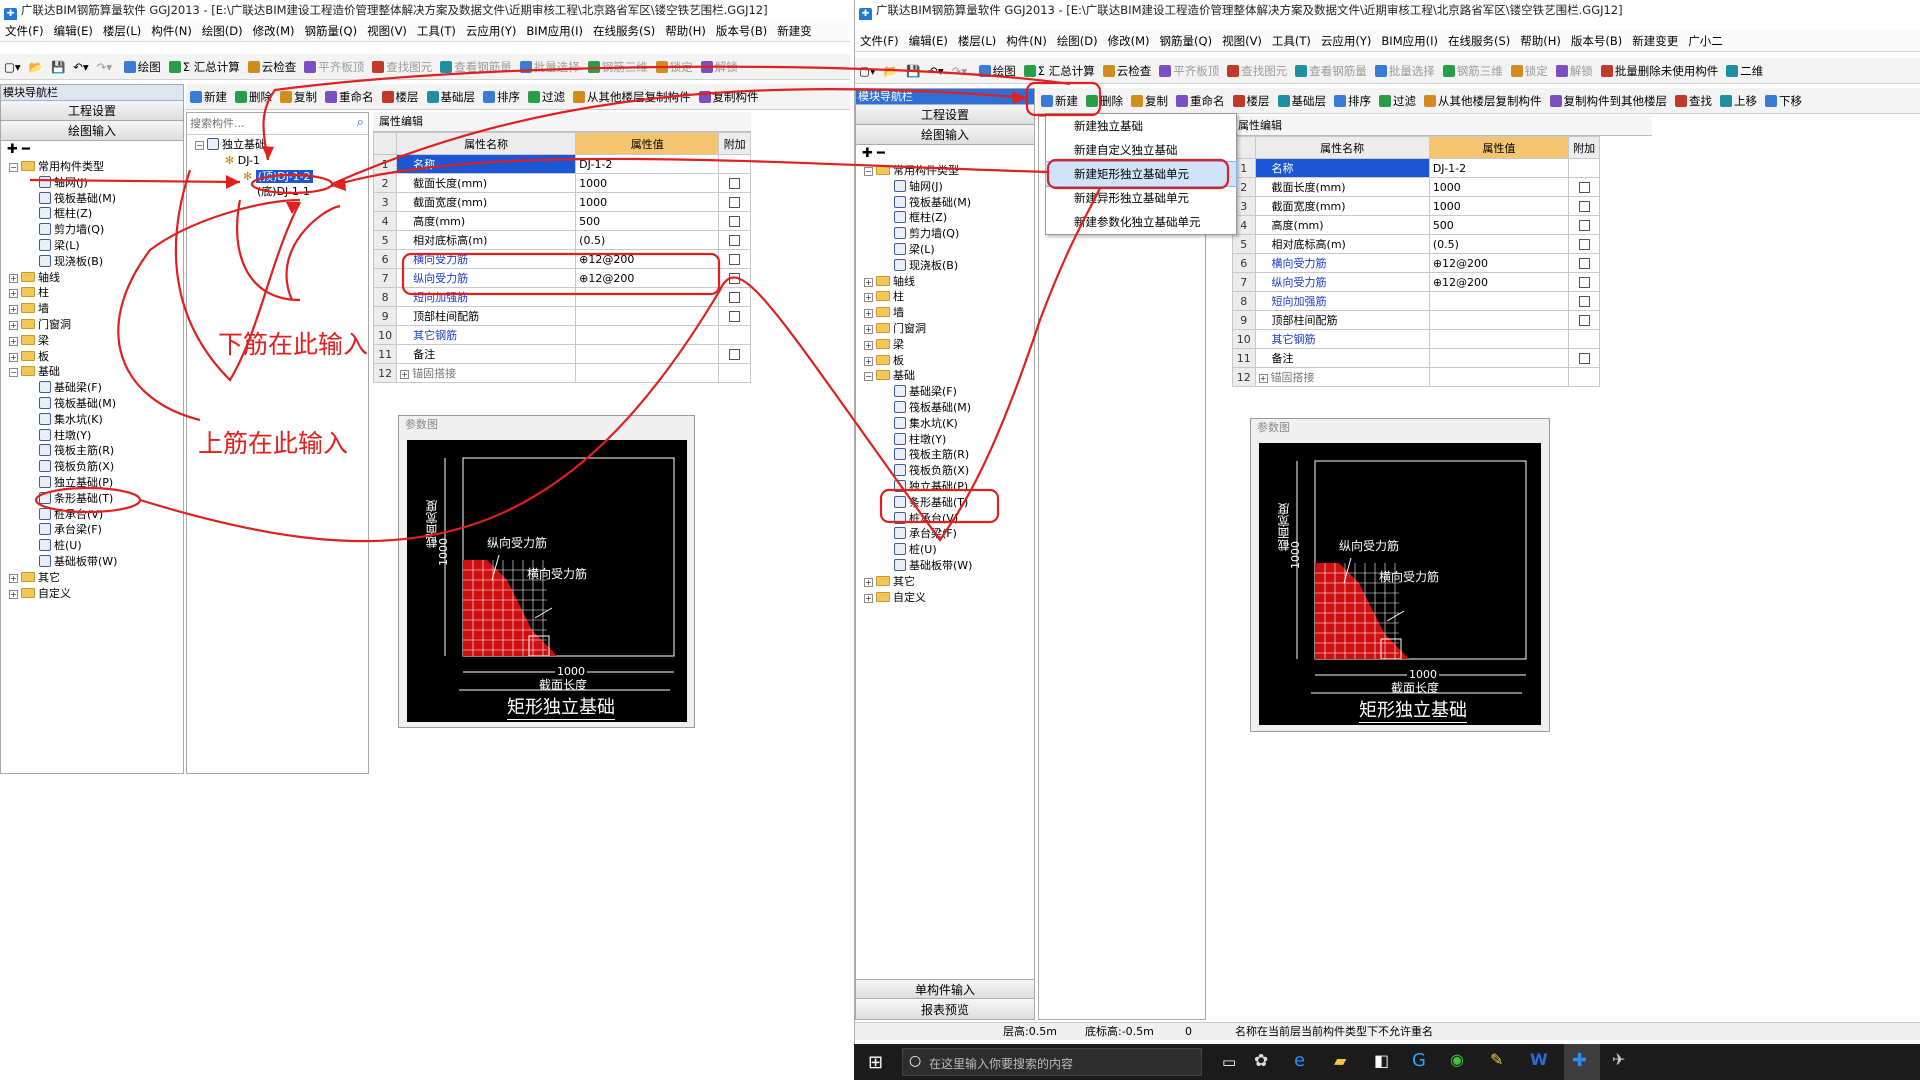 The width and height of the screenshot is (1920, 1080). What do you see at coordinates (945, 550) in the screenshot?
I see `tree-foundation-item-10: 桩(U)` at bounding box center [945, 550].